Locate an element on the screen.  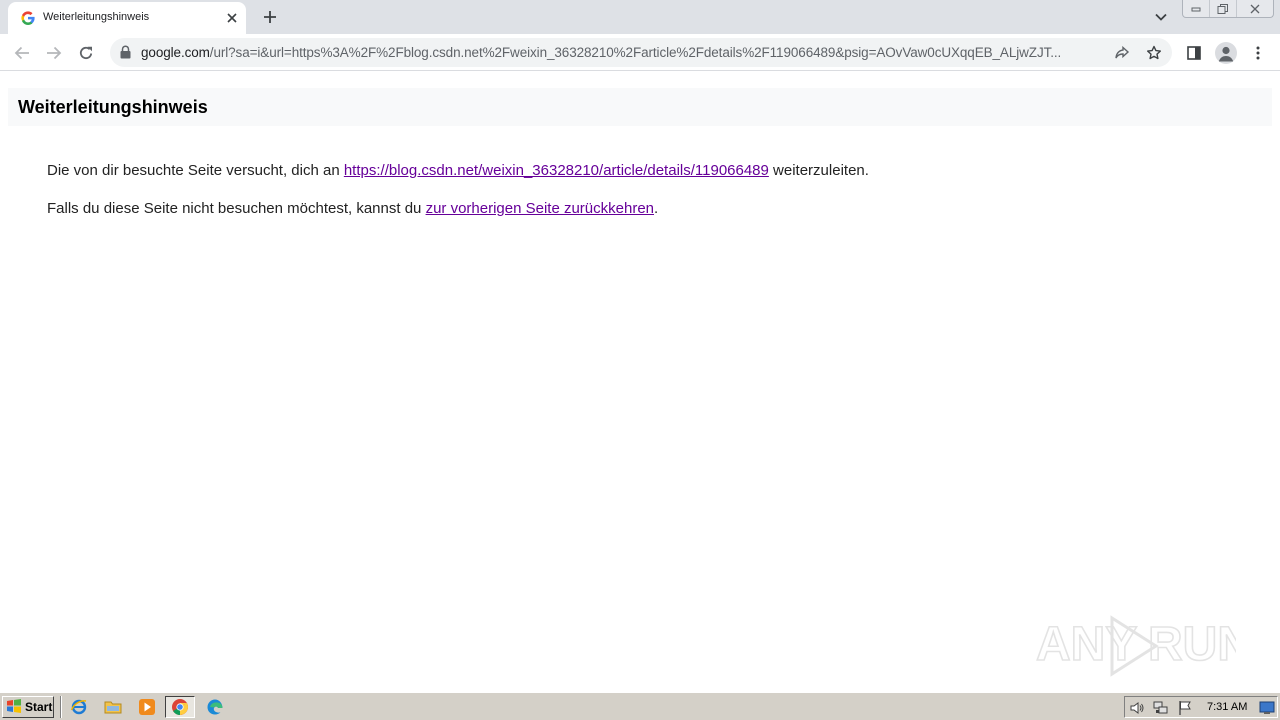
share-icon is located at coordinates (1122, 53).